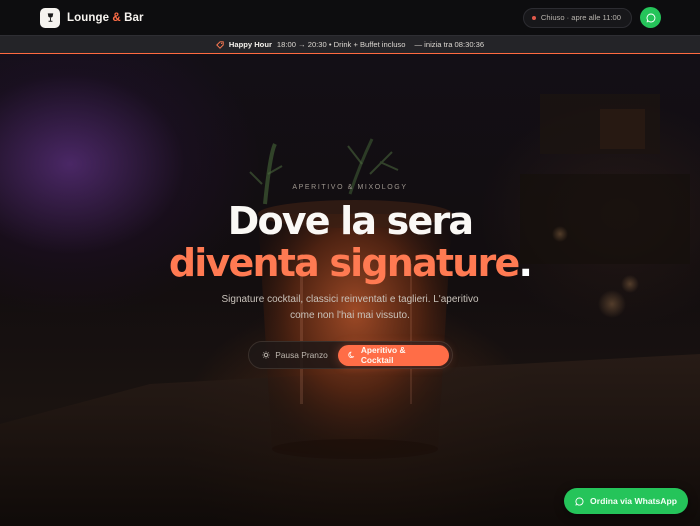 This screenshot has width=700, height=526. I want to click on toggle-lunch-break: Pausa Pranzo, so click(295, 355).